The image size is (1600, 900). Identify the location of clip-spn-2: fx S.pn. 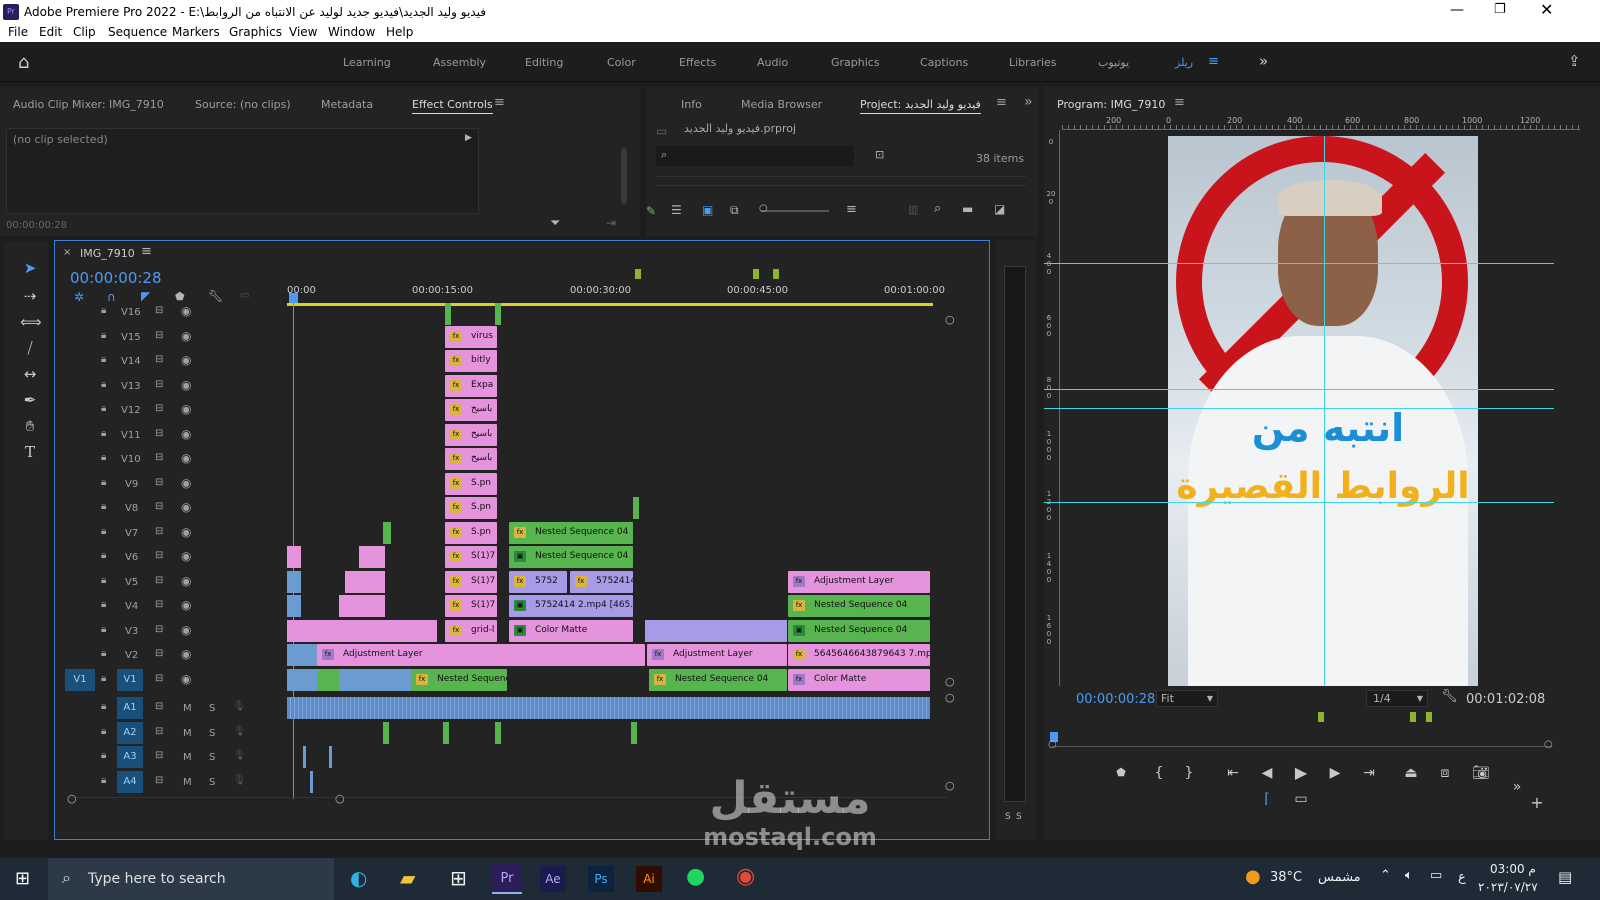
(471, 508).